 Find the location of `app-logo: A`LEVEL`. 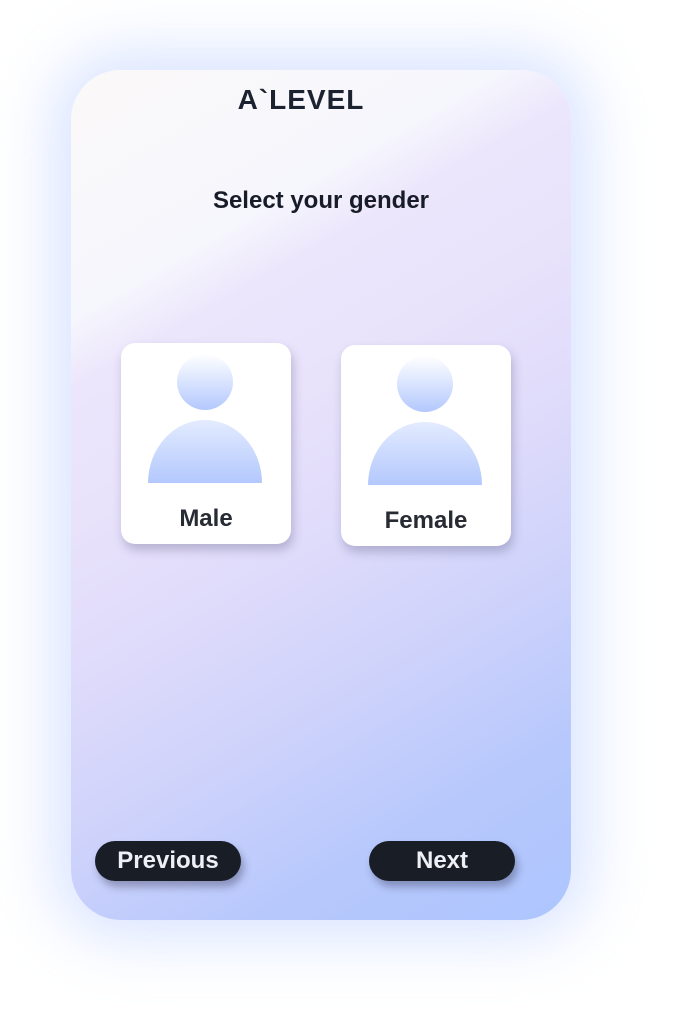

app-logo: A`LEVEL is located at coordinates (301, 99).